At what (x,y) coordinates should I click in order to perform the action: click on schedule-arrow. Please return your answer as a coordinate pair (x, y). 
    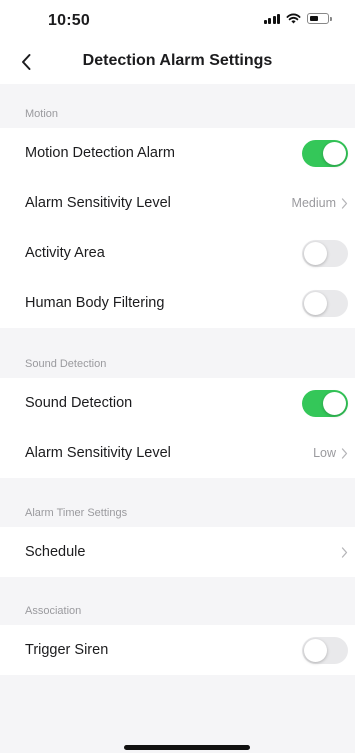
    Looking at the image, I should click on (344, 552).